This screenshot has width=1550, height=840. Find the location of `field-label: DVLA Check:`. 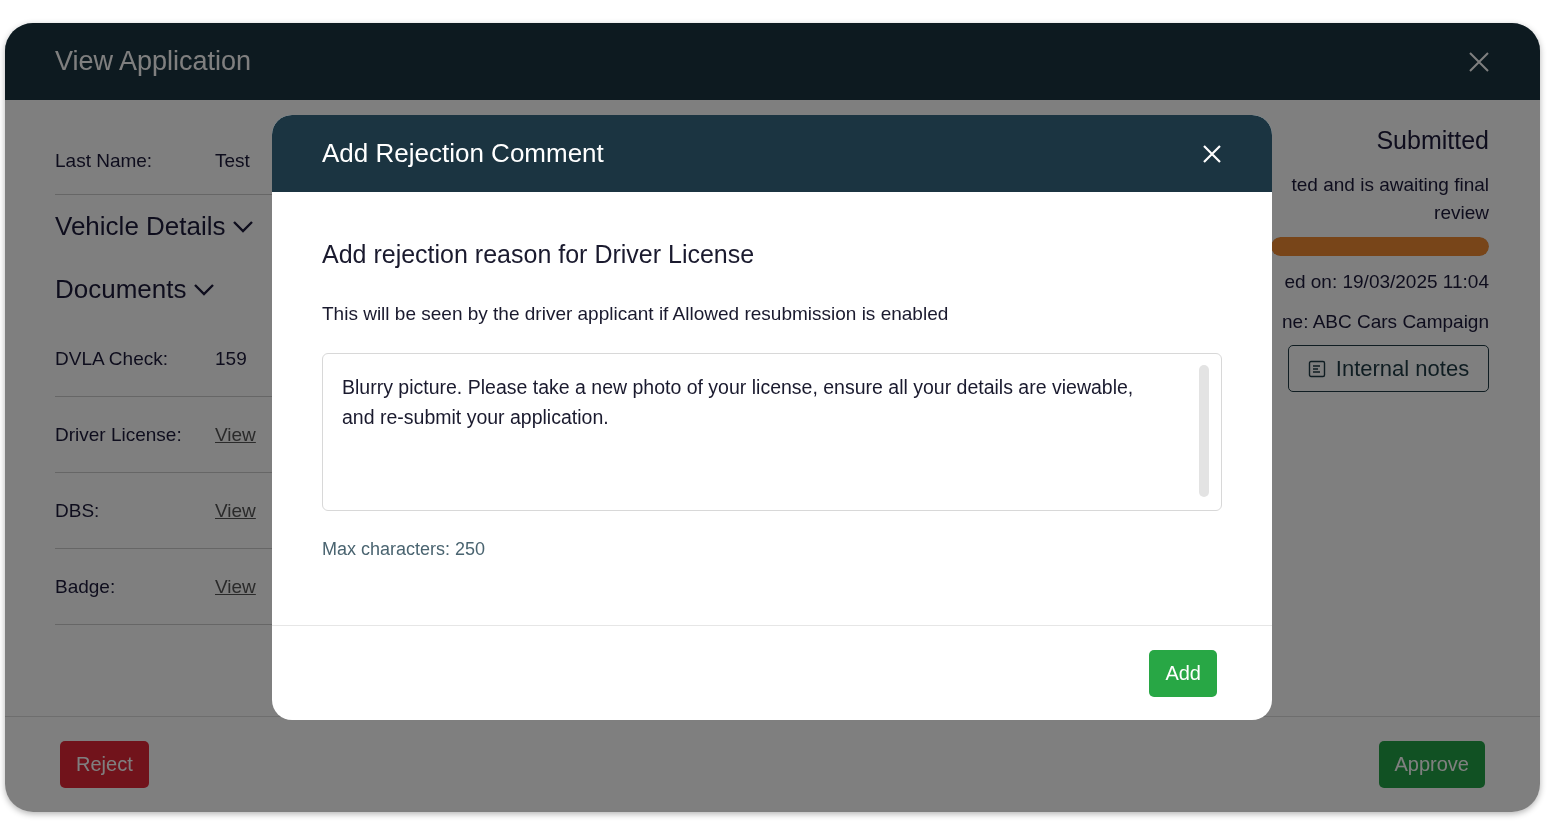

field-label: DVLA Check: is located at coordinates (112, 358).